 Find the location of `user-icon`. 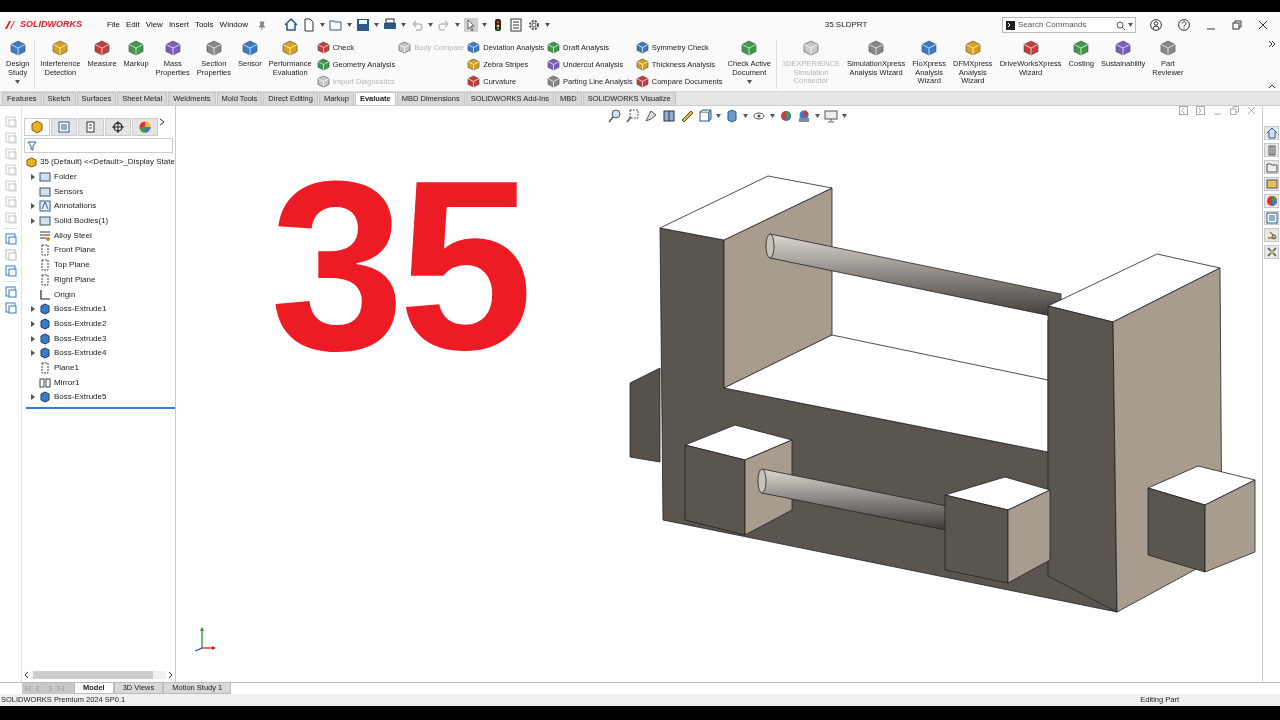

user-icon is located at coordinates (1156, 25).